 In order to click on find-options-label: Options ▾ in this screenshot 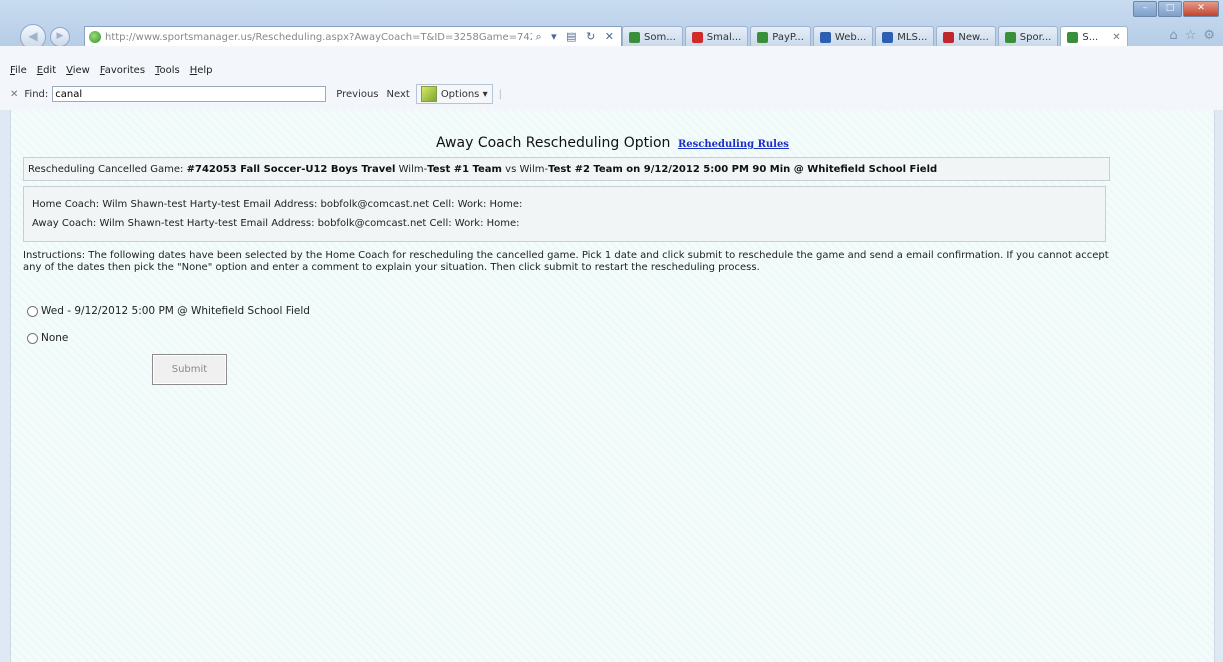, I will do `click(464, 94)`.